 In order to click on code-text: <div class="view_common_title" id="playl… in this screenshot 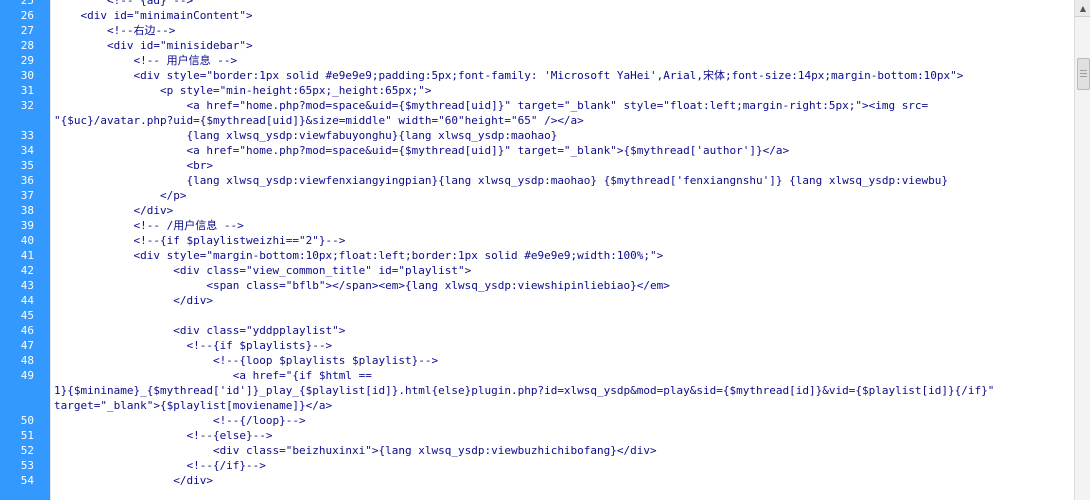, I will do `click(263, 270)`.